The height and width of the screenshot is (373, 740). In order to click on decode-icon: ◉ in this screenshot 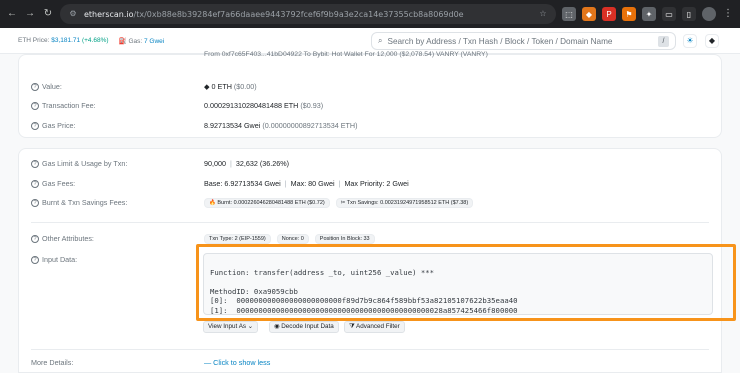, I will do `click(277, 326)`.